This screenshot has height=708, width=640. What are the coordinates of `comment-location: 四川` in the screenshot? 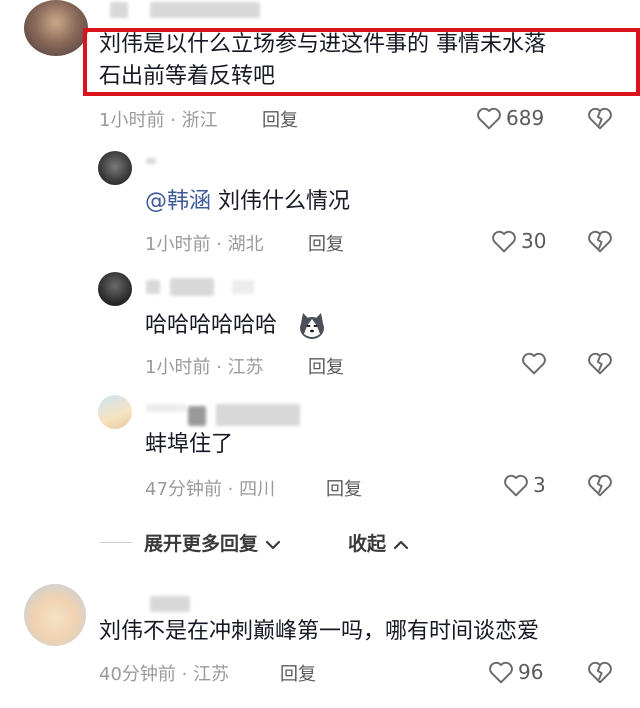 It's located at (257, 489).